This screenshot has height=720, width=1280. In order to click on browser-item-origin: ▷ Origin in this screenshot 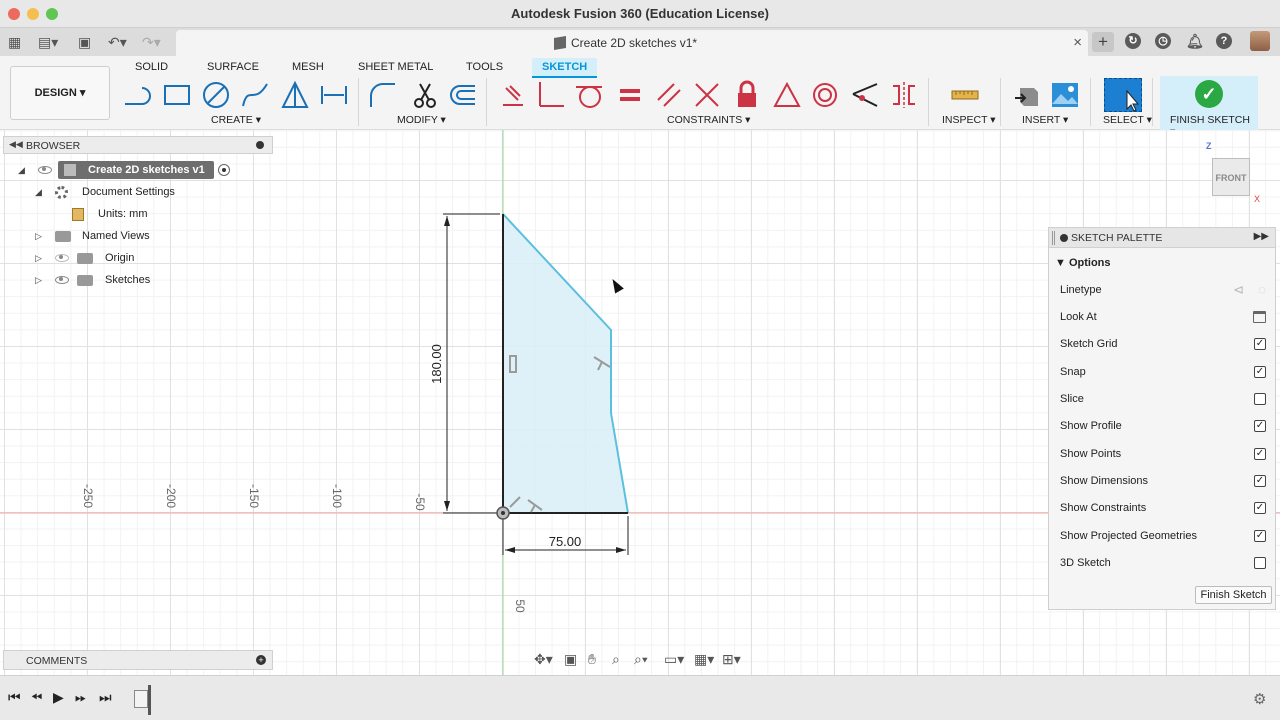, I will do `click(138, 258)`.